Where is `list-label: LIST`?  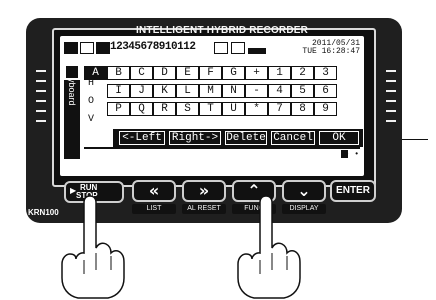
list-label: LIST is located at coordinates (154, 209).